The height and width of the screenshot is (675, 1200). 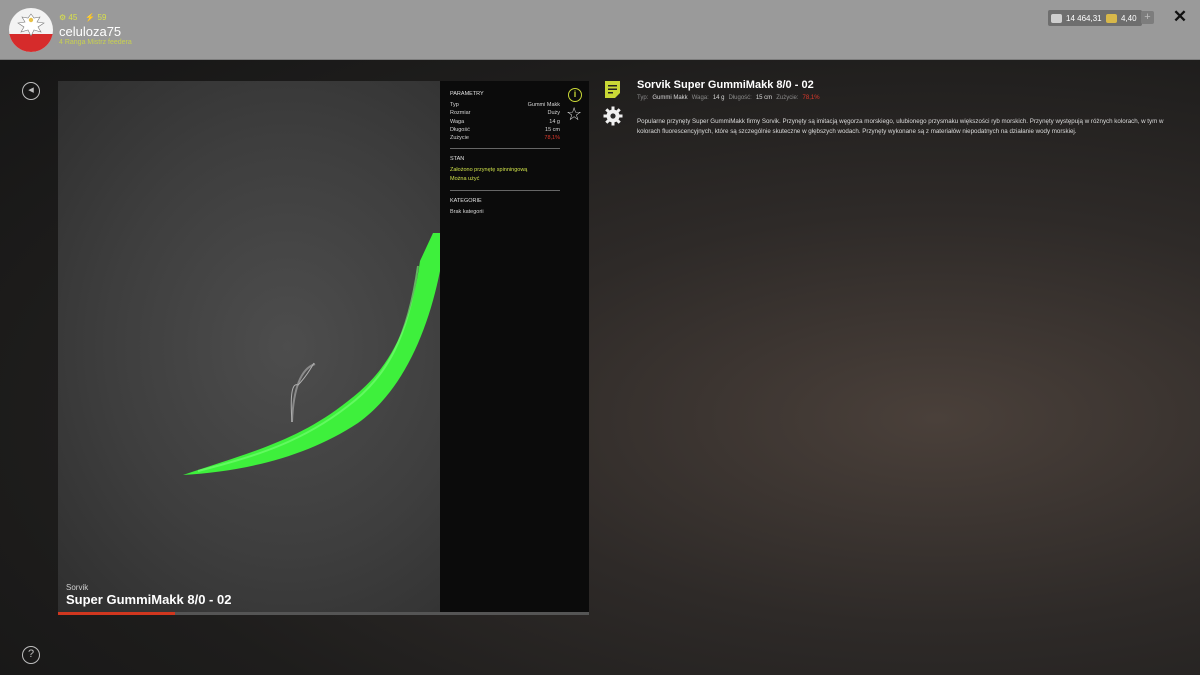 I want to click on param-row: Długość 15 cm, so click(x=505, y=129).